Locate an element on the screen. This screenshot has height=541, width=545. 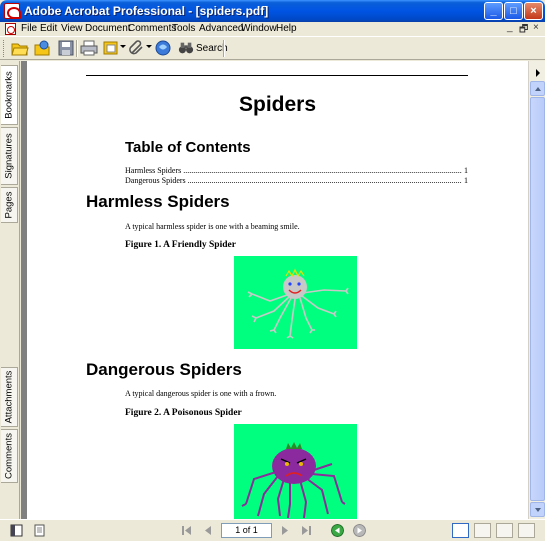
menu-view: View is located at coordinates (72, 28).